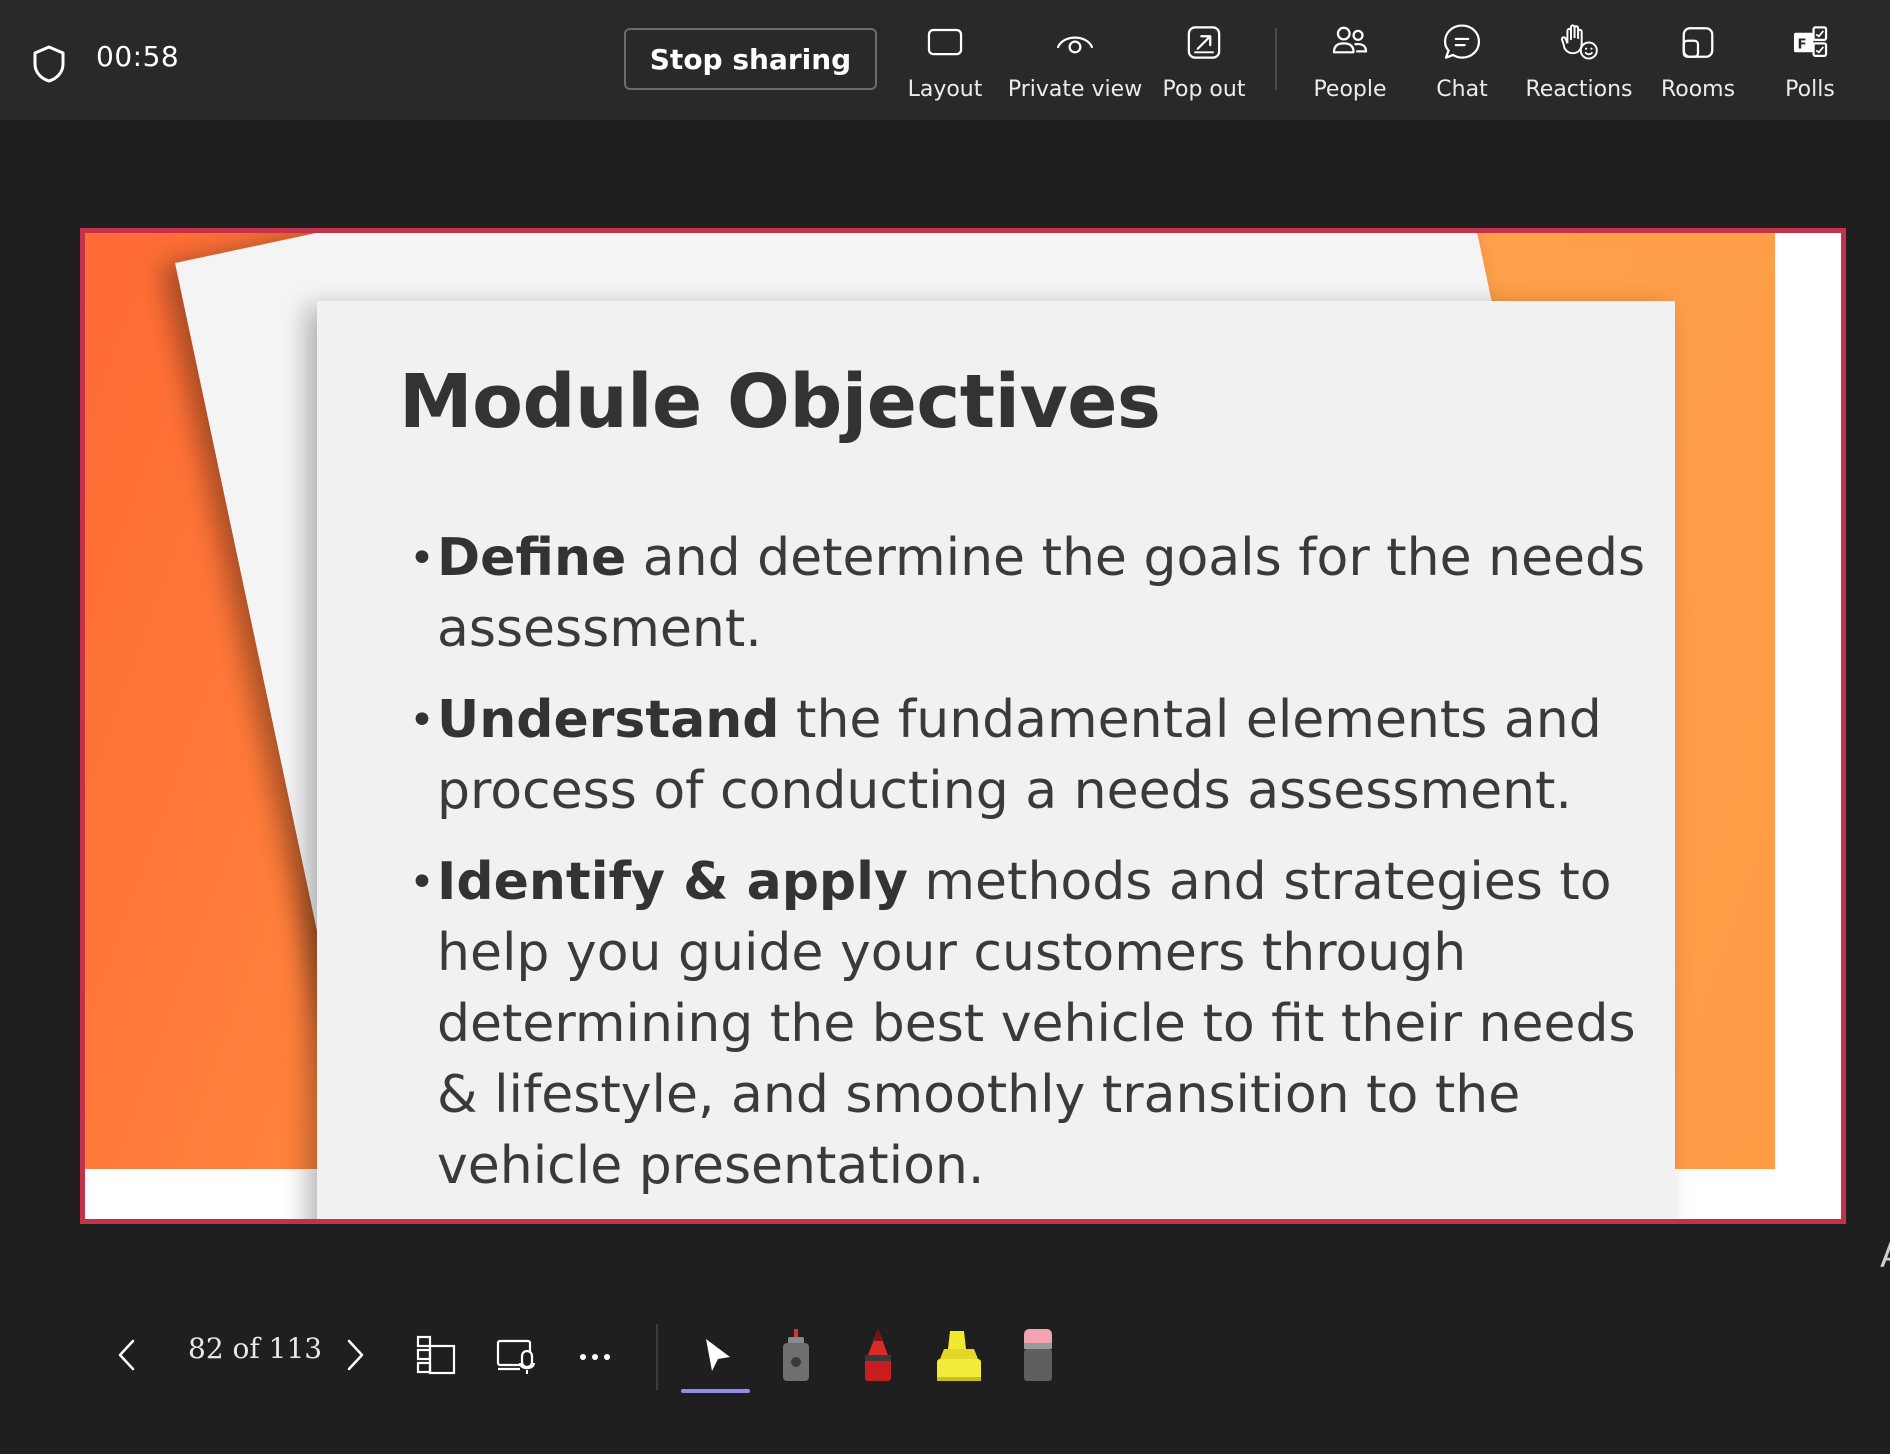 Image resolution: width=1890 pixels, height=1454 pixels. What do you see at coordinates (1462, 62) in the screenshot?
I see `chat-button: Chat` at bounding box center [1462, 62].